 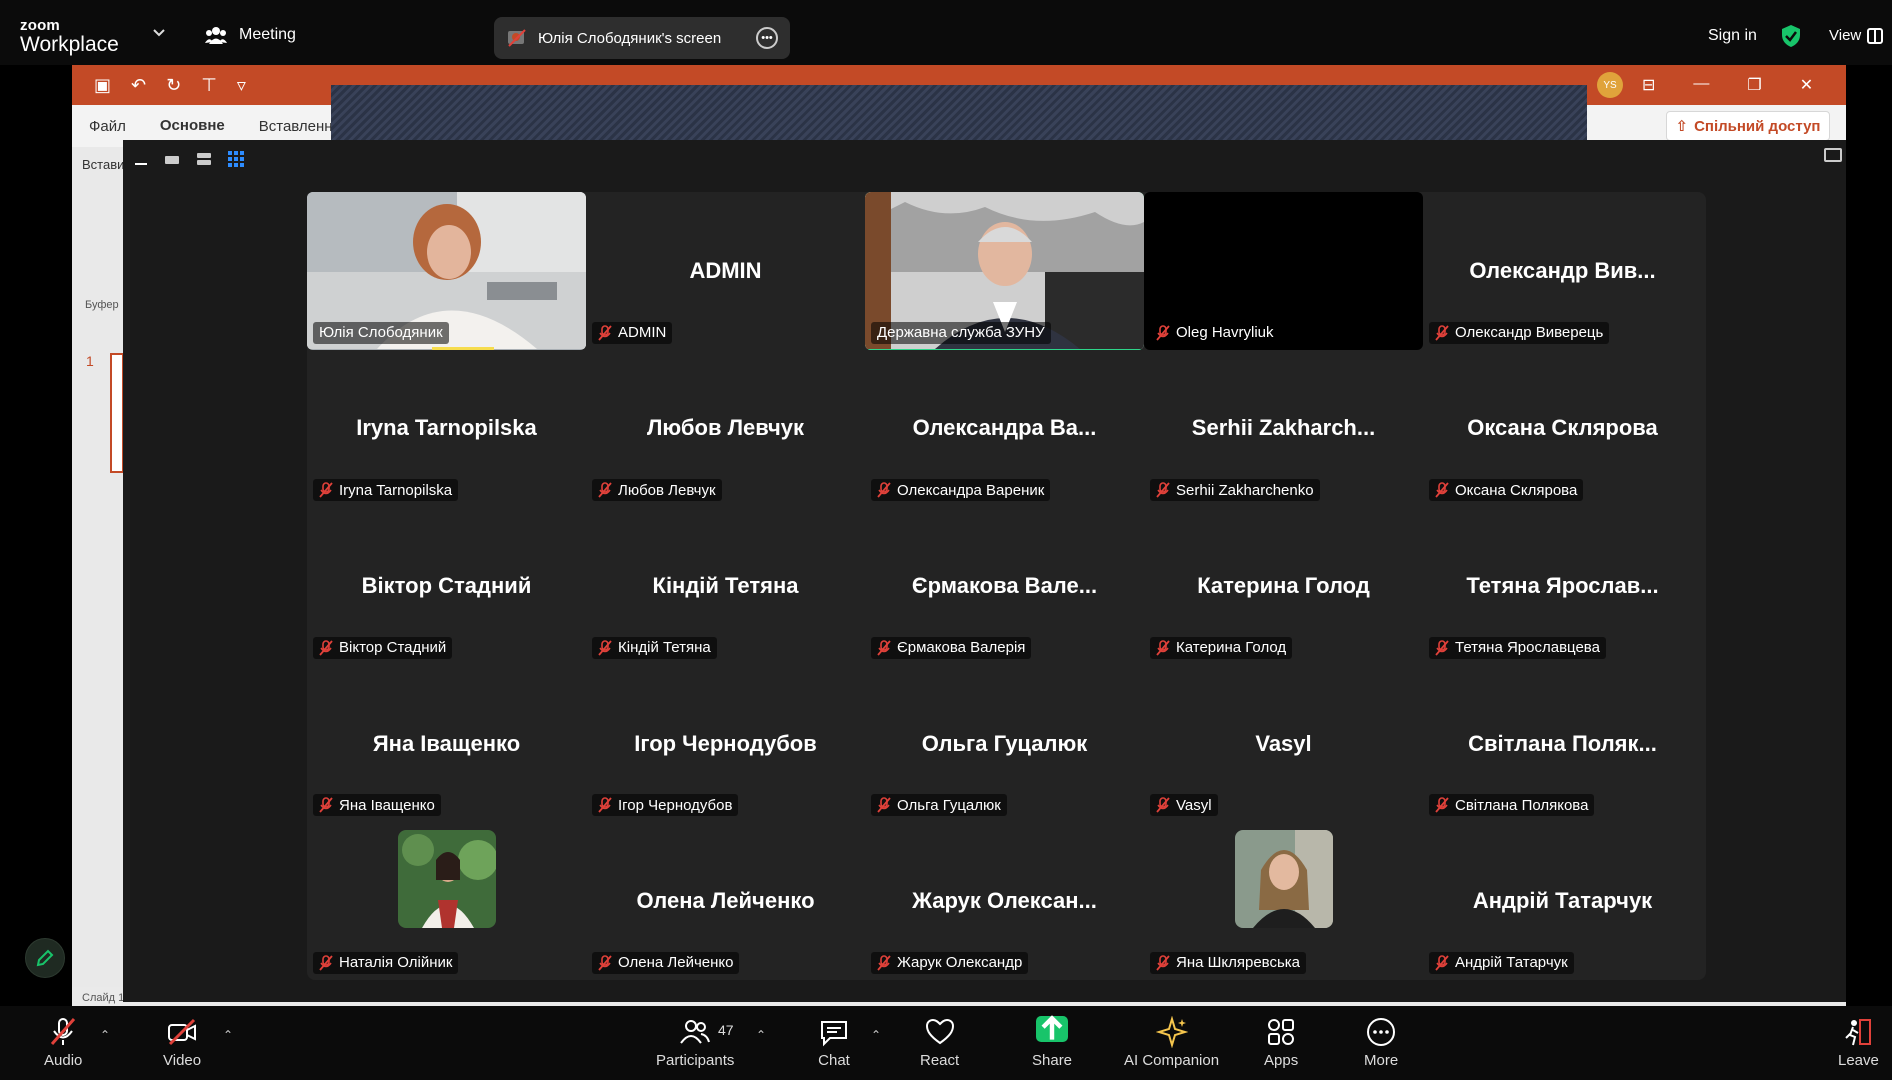 I want to click on participant-name-label: ADMIN, so click(x=632, y=332).